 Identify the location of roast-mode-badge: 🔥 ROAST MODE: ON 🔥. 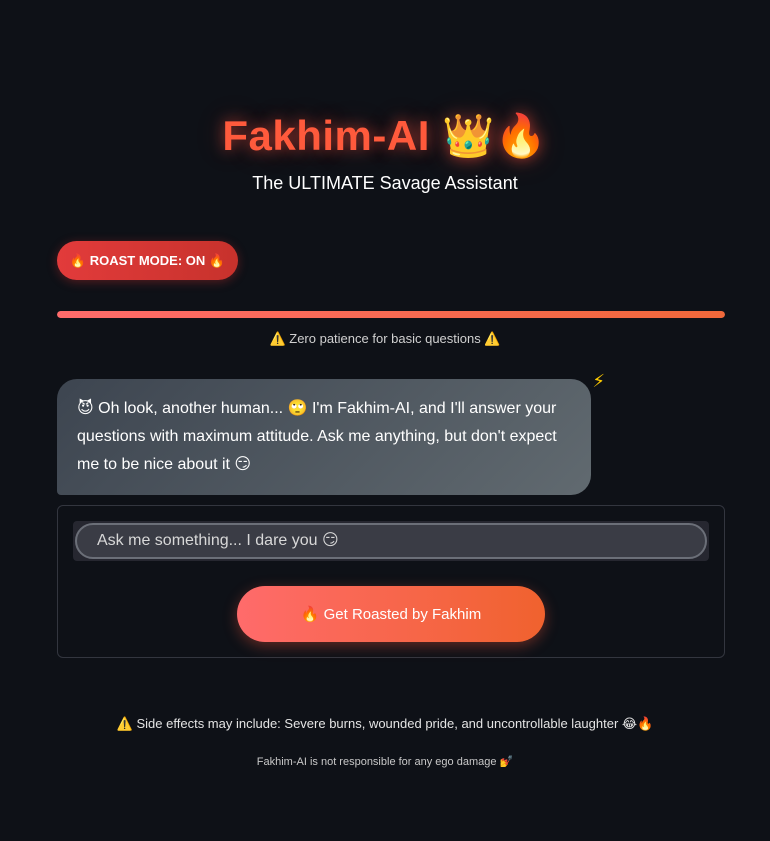
(147, 260).